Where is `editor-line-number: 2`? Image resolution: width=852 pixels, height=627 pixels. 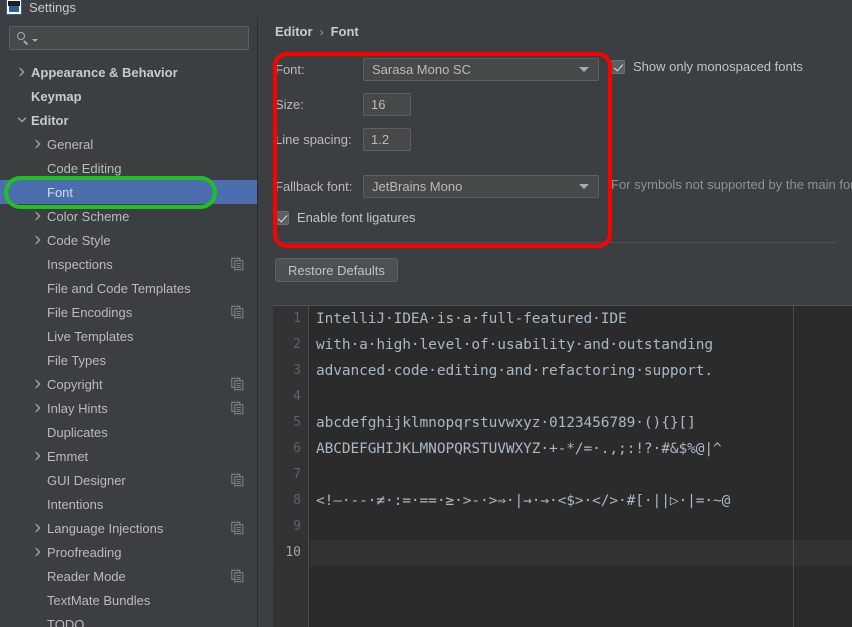 editor-line-number: 2 is located at coordinates (297, 344).